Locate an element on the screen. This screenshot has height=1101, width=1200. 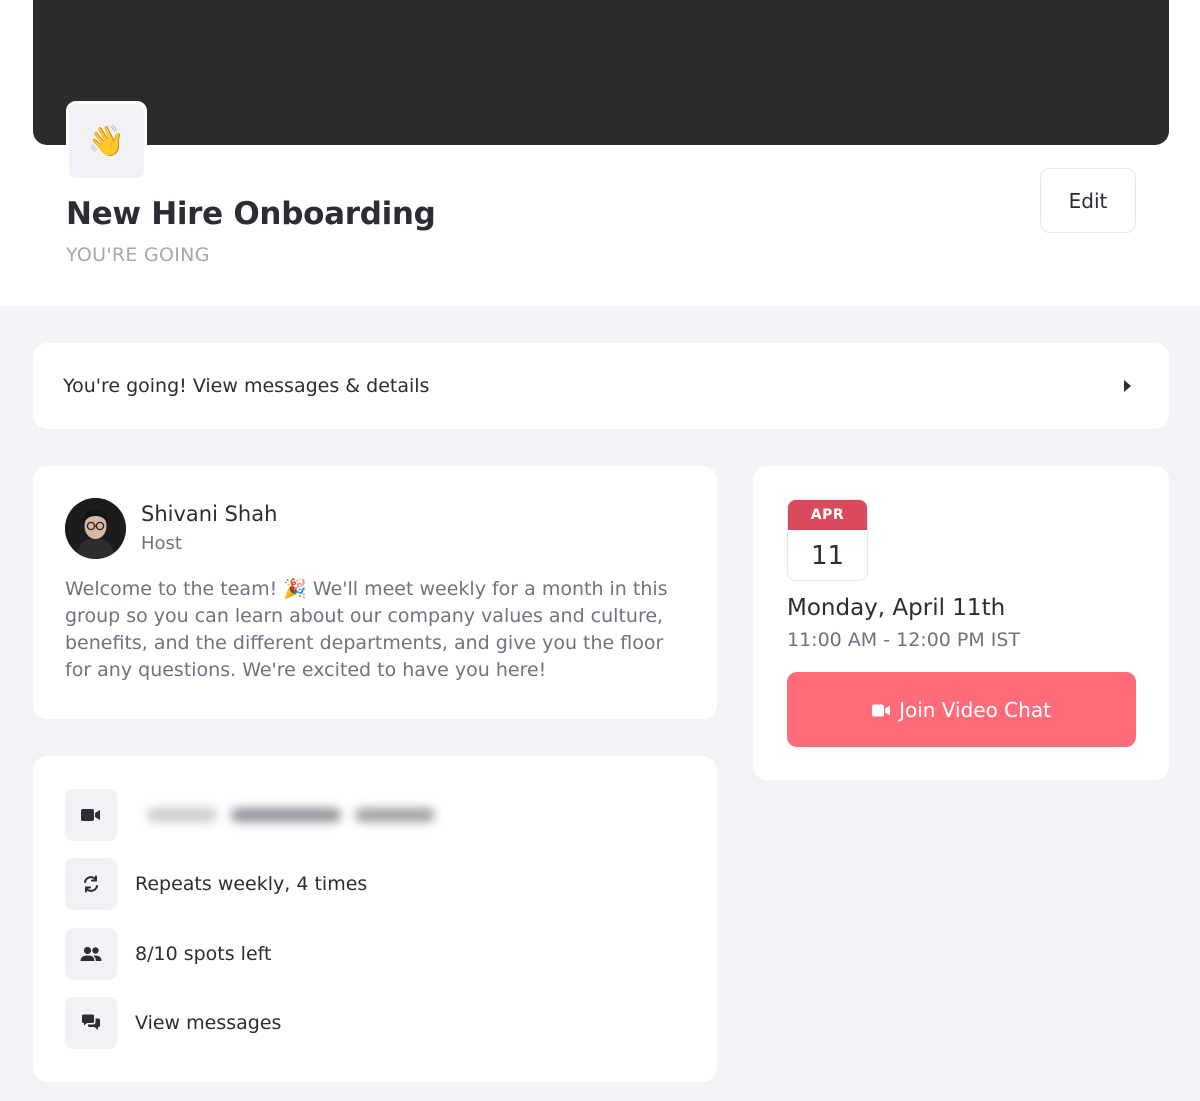
host-name: Shivani Shah is located at coordinates (209, 514).